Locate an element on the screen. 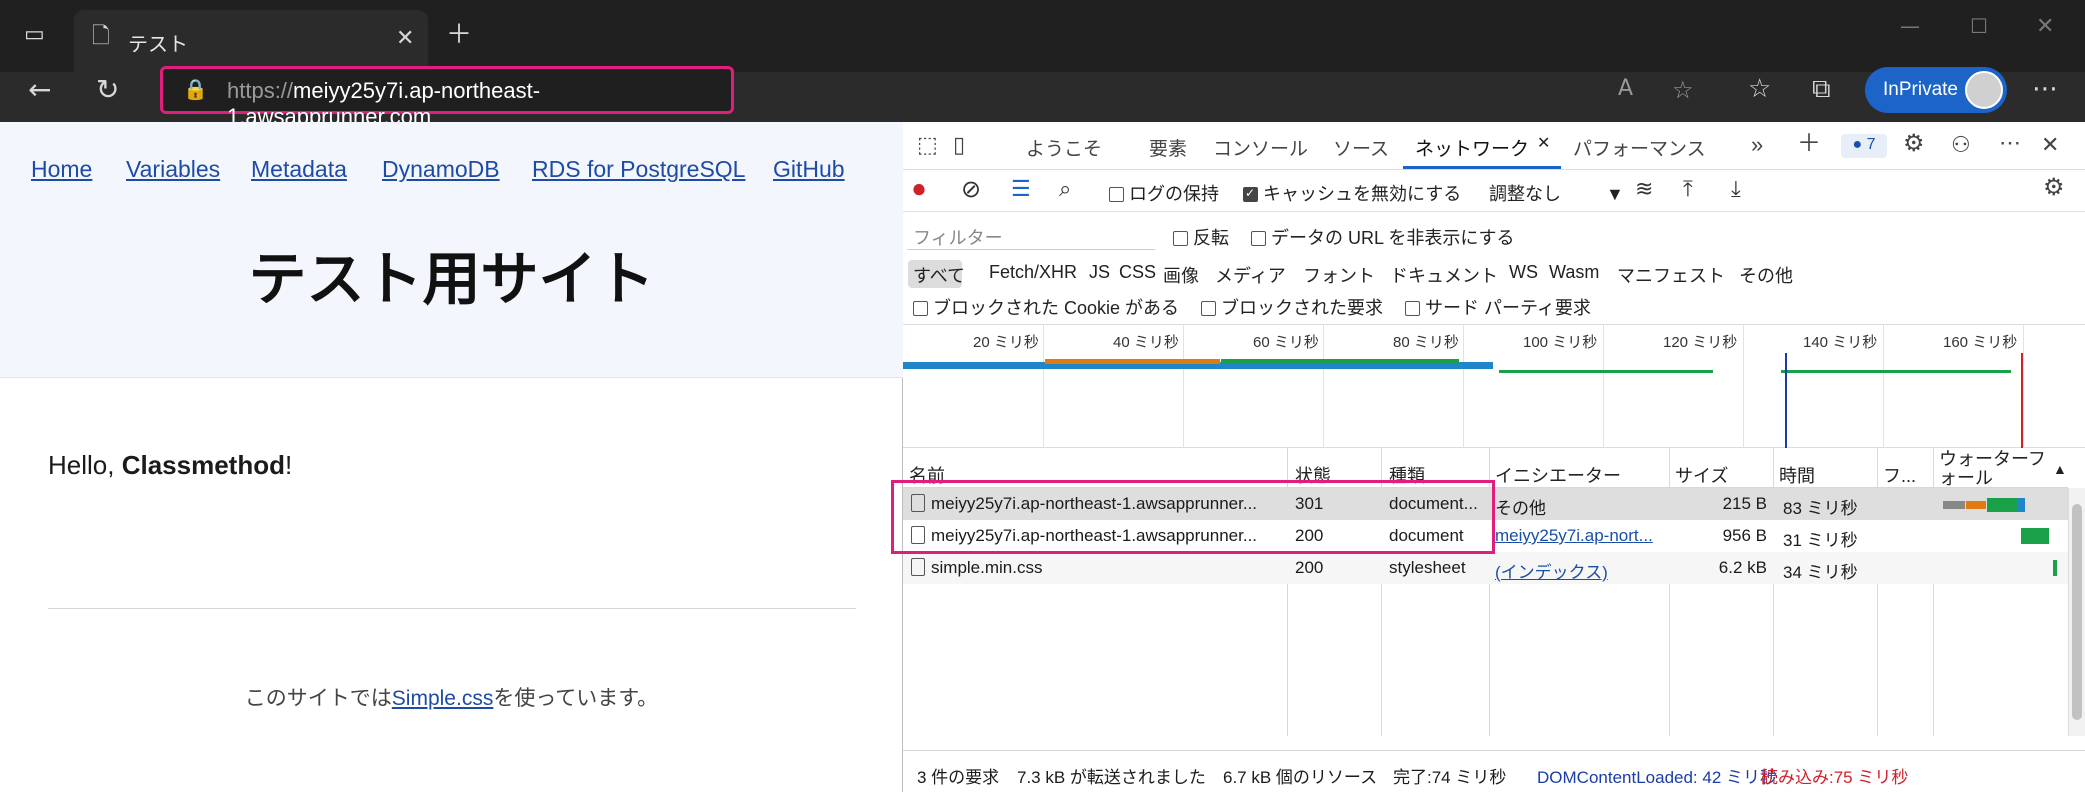  tab-welcome: ようこそ is located at coordinates (1064, 147).